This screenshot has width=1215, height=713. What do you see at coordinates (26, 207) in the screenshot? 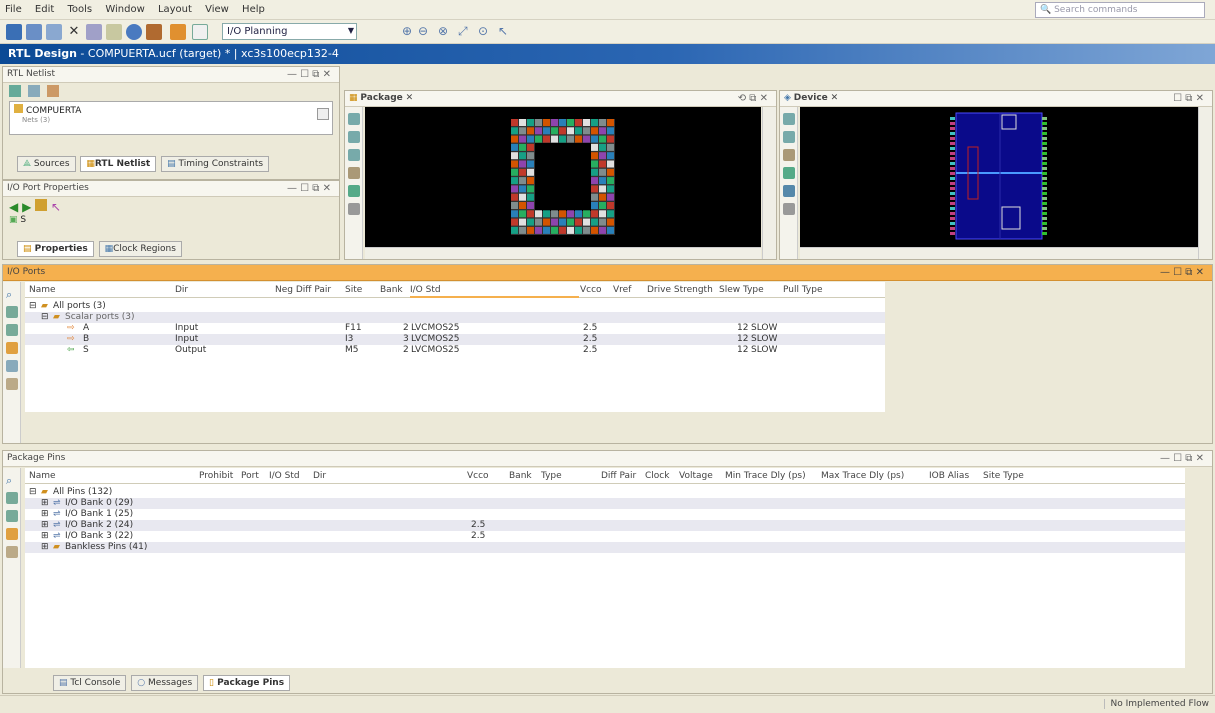
I see `forward-arrow-icon: ▶` at bounding box center [26, 207].